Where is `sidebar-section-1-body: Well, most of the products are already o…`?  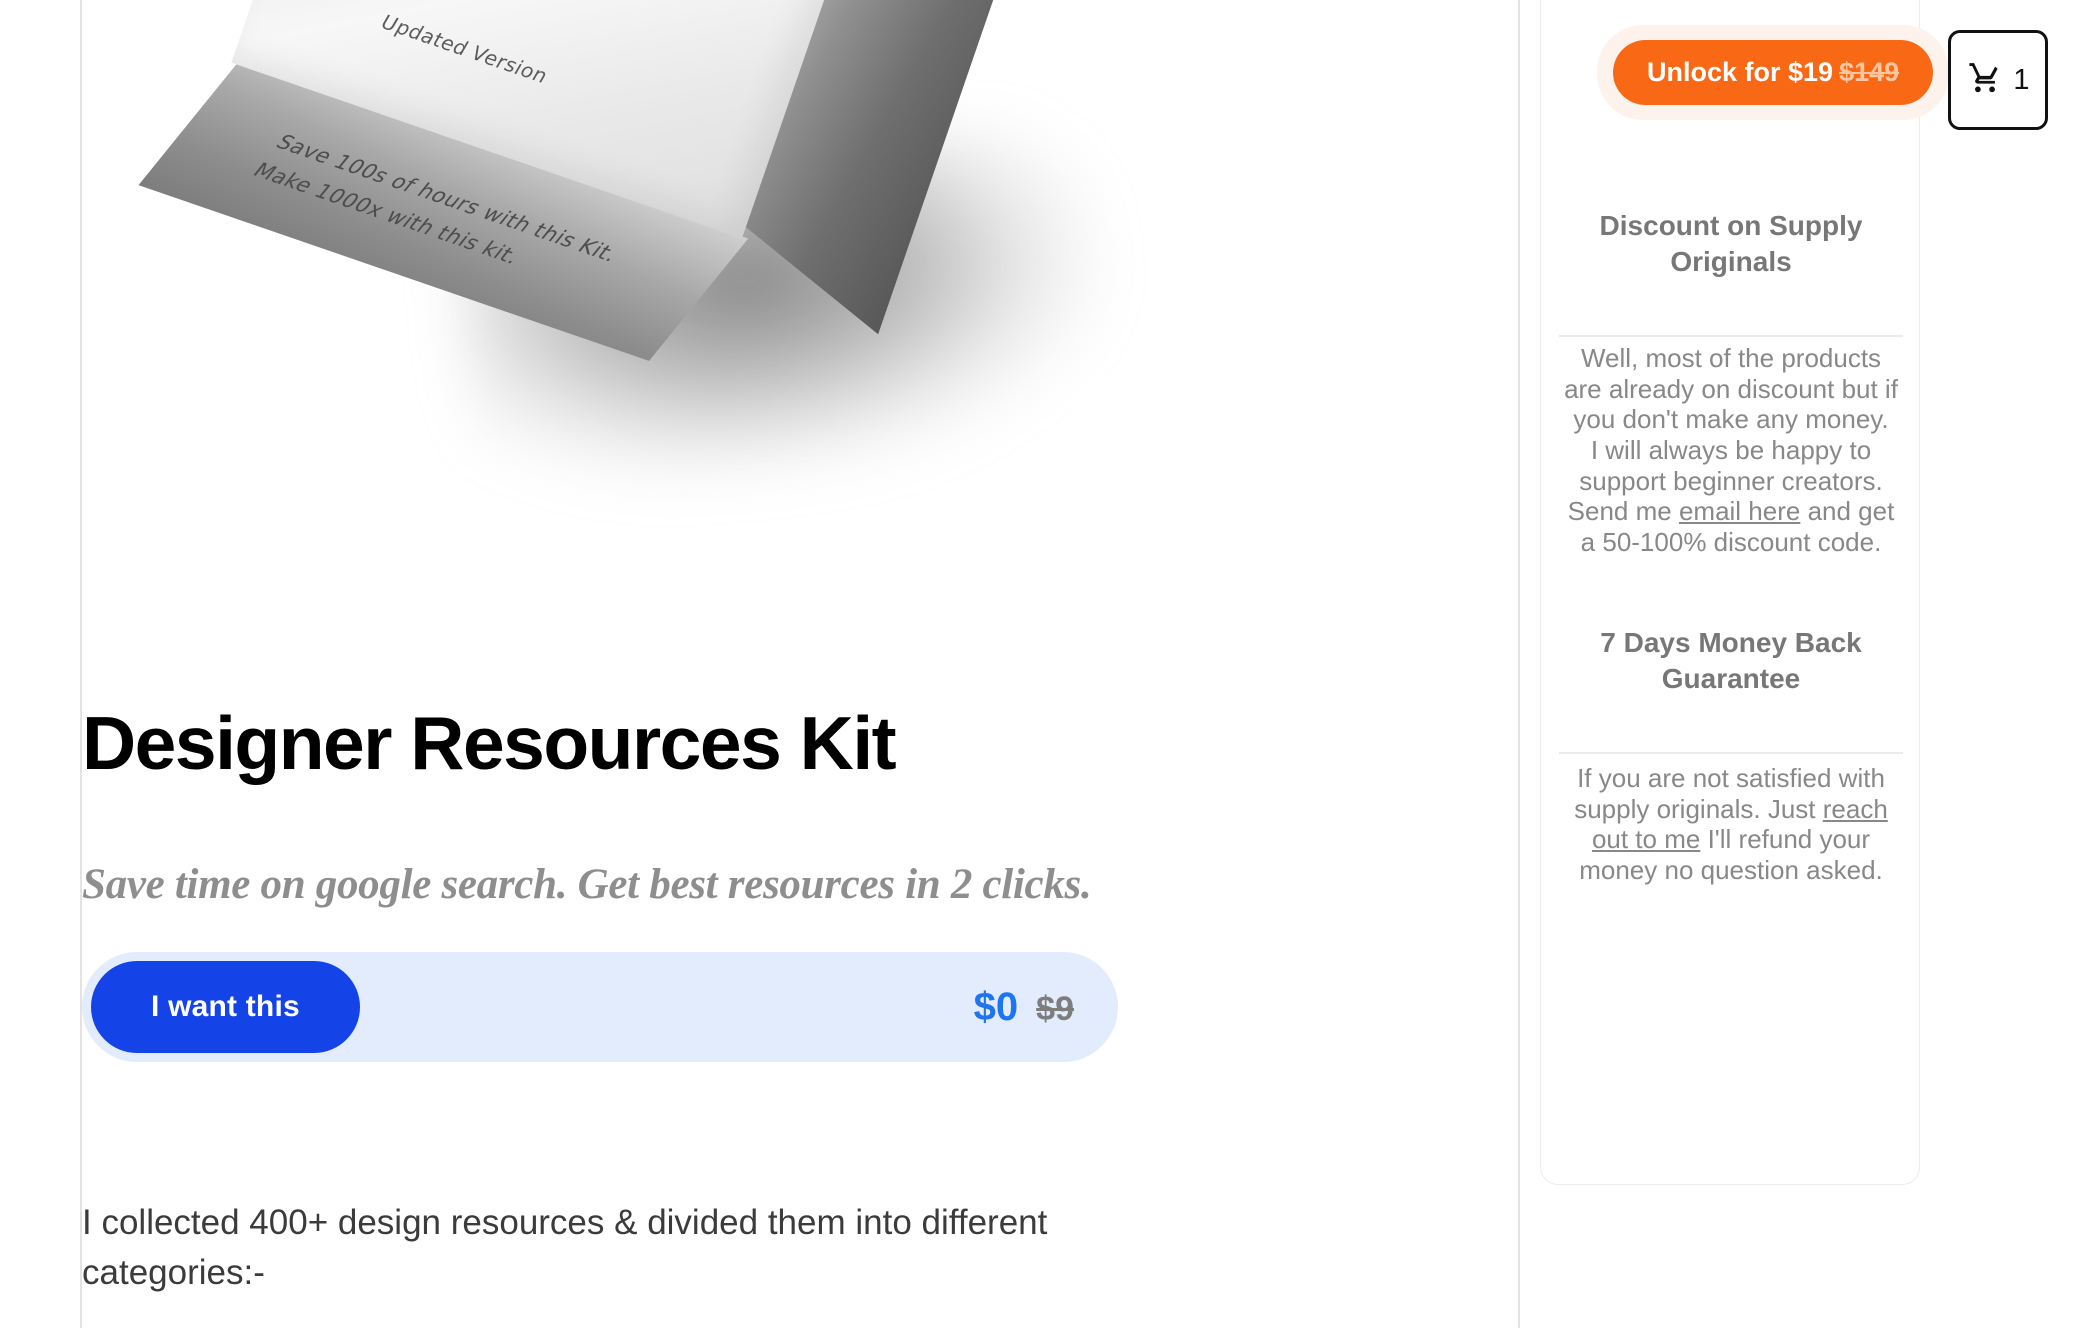
sidebar-section-1-body: Well, most of the products are already o… is located at coordinates (1731, 450).